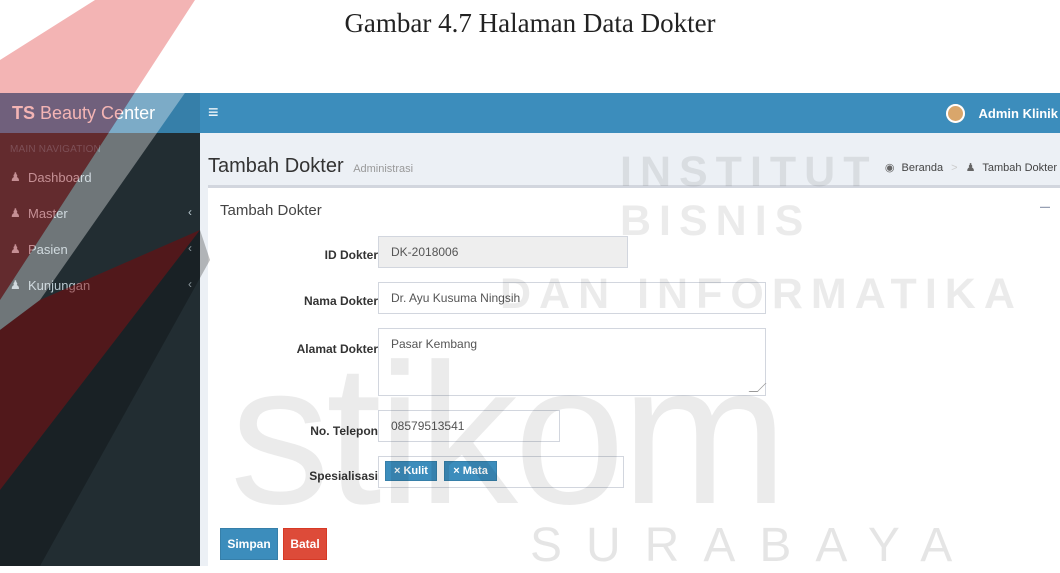 The image size is (1060, 573). I want to click on sidebar-item-kunjungan: ♟ Kunjungan ‹, so click(100, 285).